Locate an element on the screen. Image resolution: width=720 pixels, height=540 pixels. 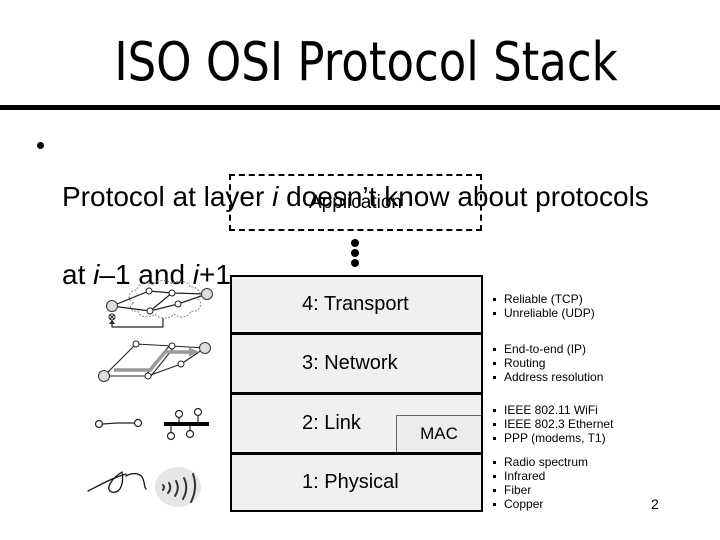
feedback-path is located at coordinates (137, 323).